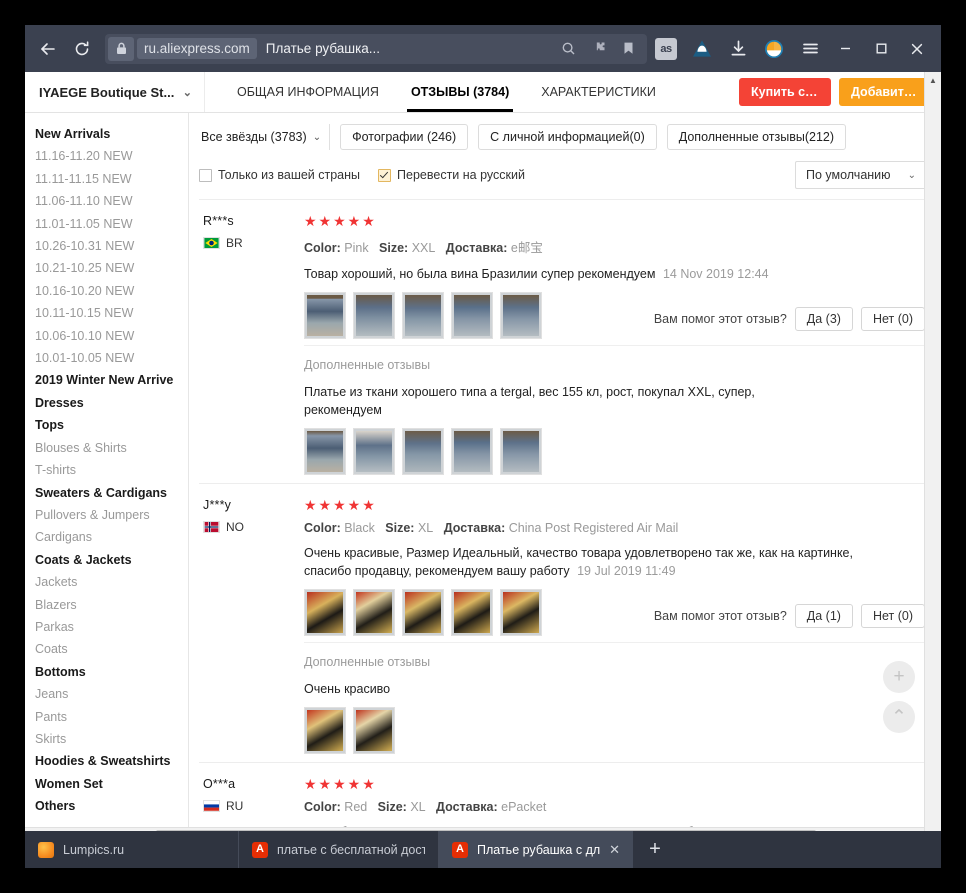  Describe the element at coordinates (111, 291) in the screenshot. I see `sidebar-item-1016-1020: 10.16-10.20 NEW` at that location.